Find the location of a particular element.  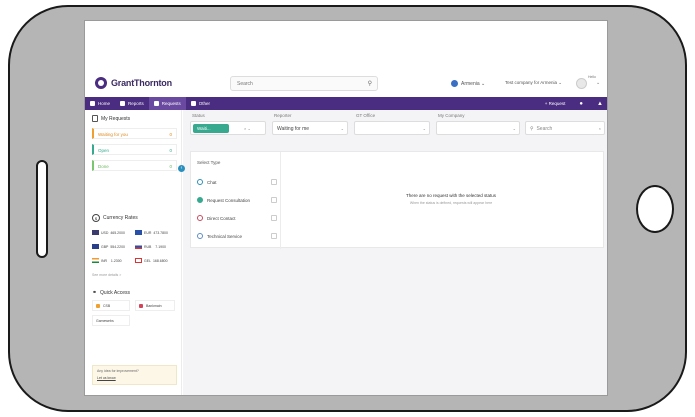

flag-inr-icon is located at coordinates (95, 260).